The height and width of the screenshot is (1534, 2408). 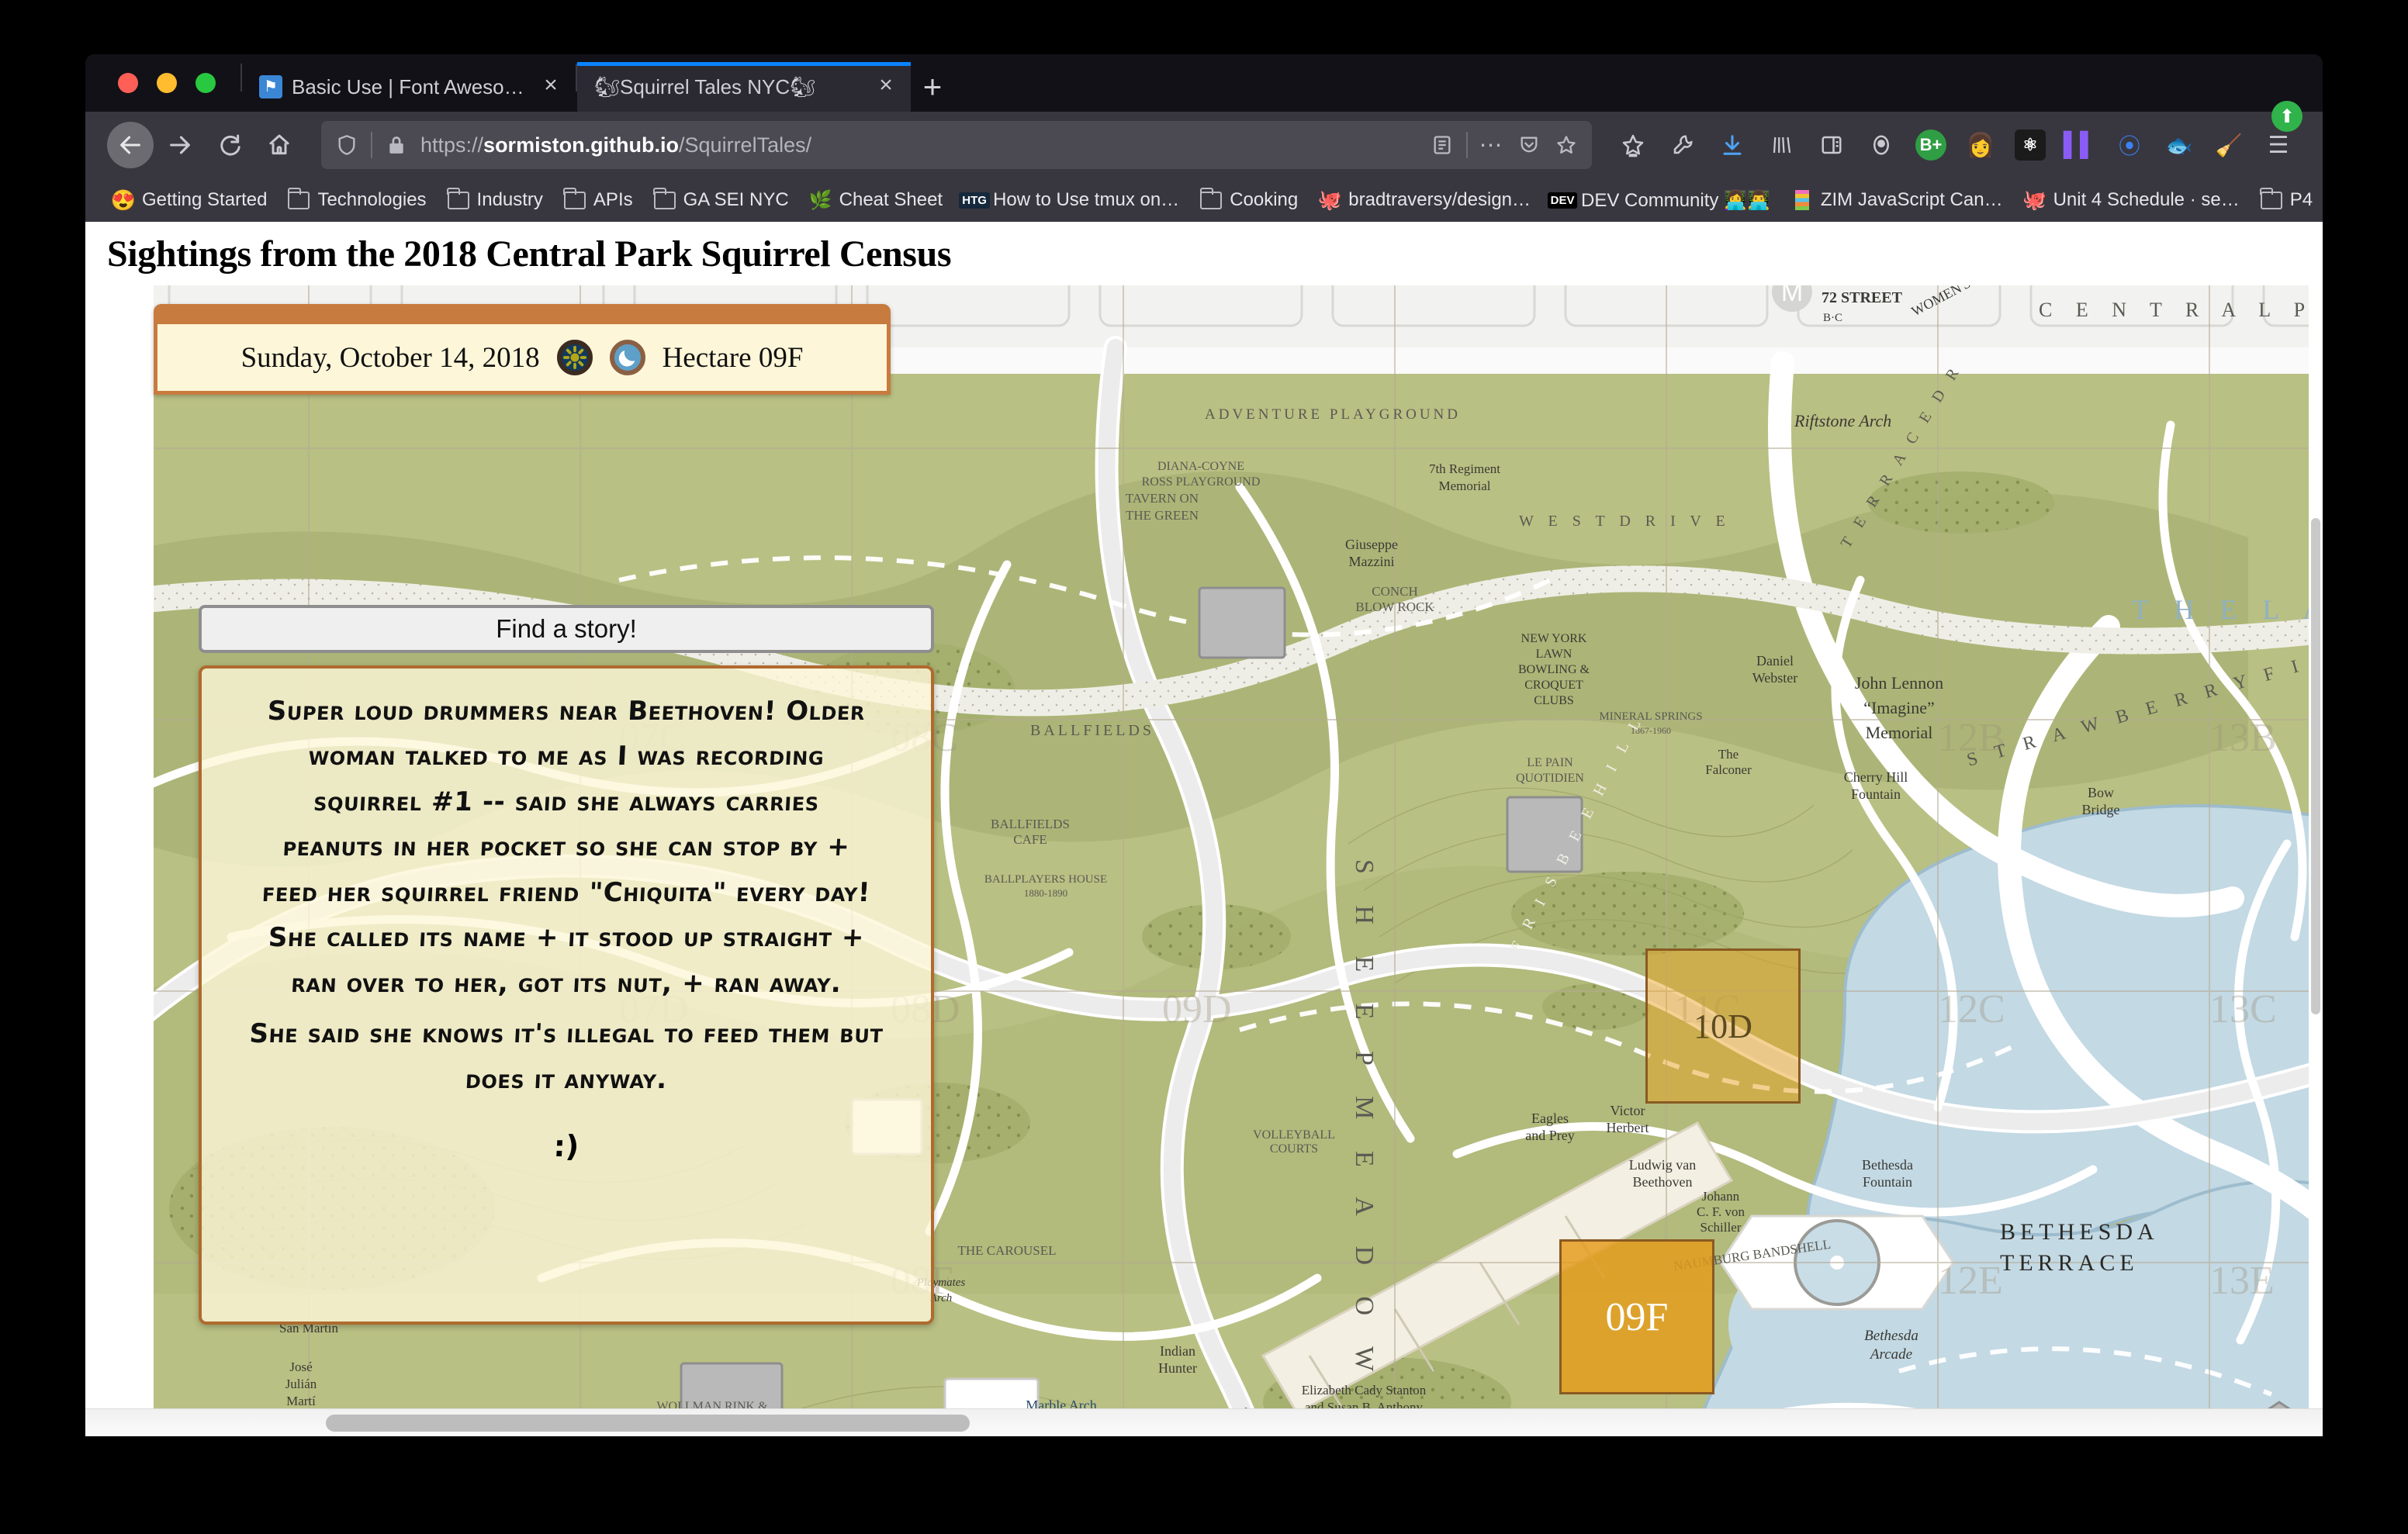 What do you see at coordinates (1956, 145) in the screenshot?
I see `extensions-toolbar: B+ 👩 ⚛ ▌▌ ⦿ 🐟 🧹 ☰` at bounding box center [1956, 145].